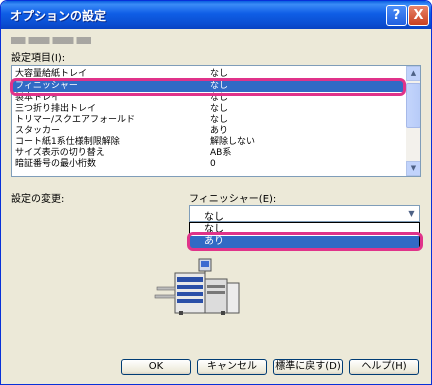 The height and width of the screenshot is (385, 432). I want to click on dropdown-option-yes: あり, so click(304, 242).